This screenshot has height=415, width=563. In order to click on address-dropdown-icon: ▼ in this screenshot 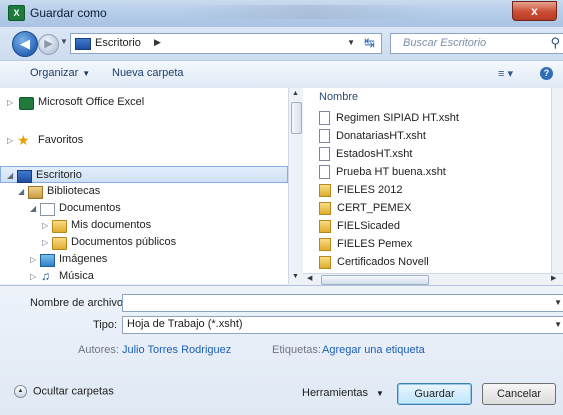, I will do `click(351, 42)`.